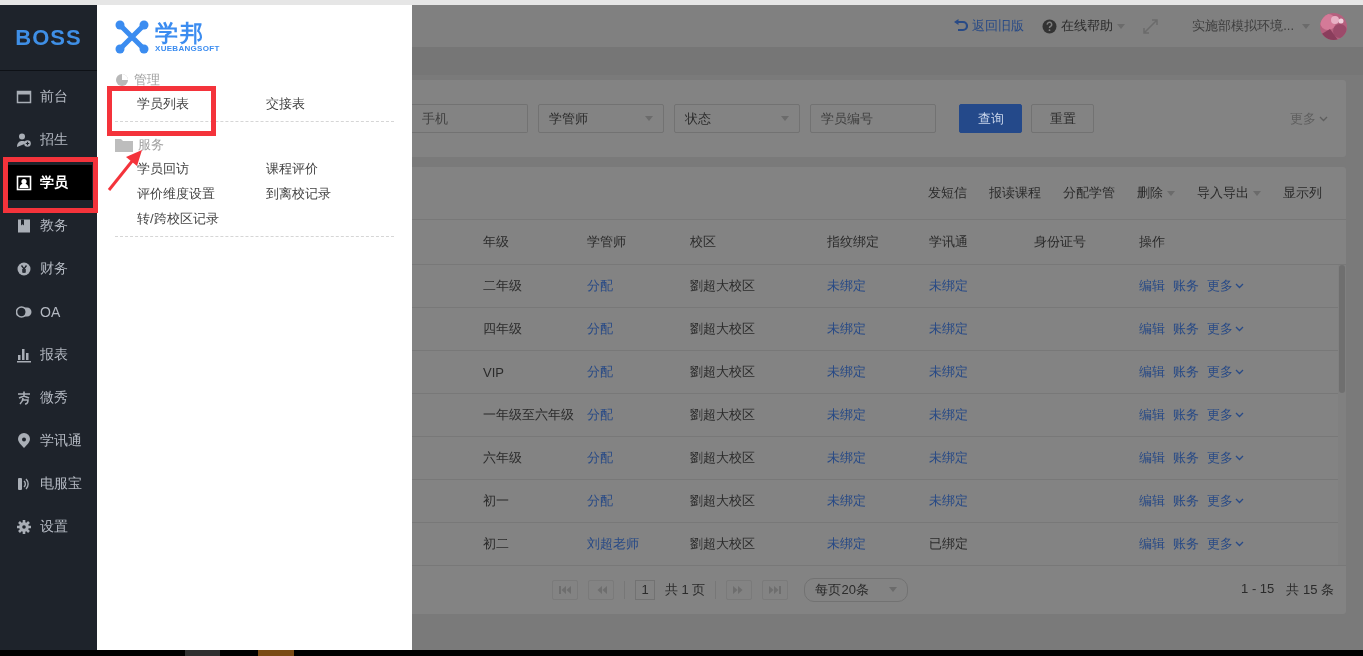  Describe the element at coordinates (187, 49) in the screenshot. I see `brand-subtitle: XUEBANGSOFT` at that location.